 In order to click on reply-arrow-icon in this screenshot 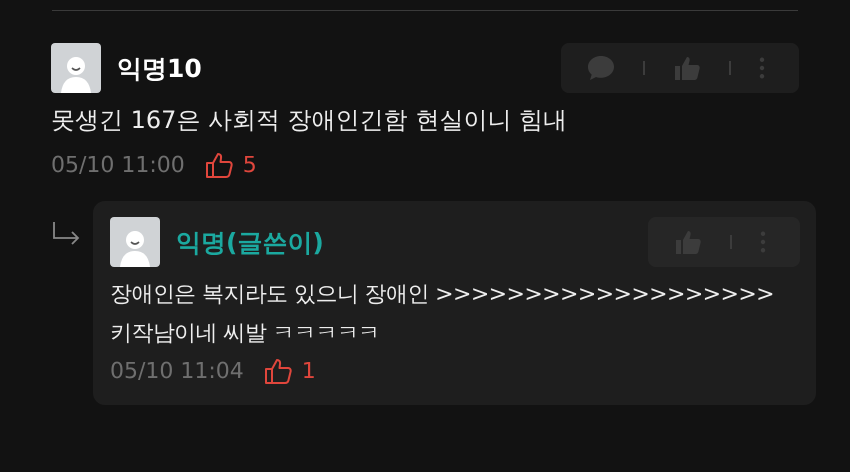, I will do `click(67, 234)`.